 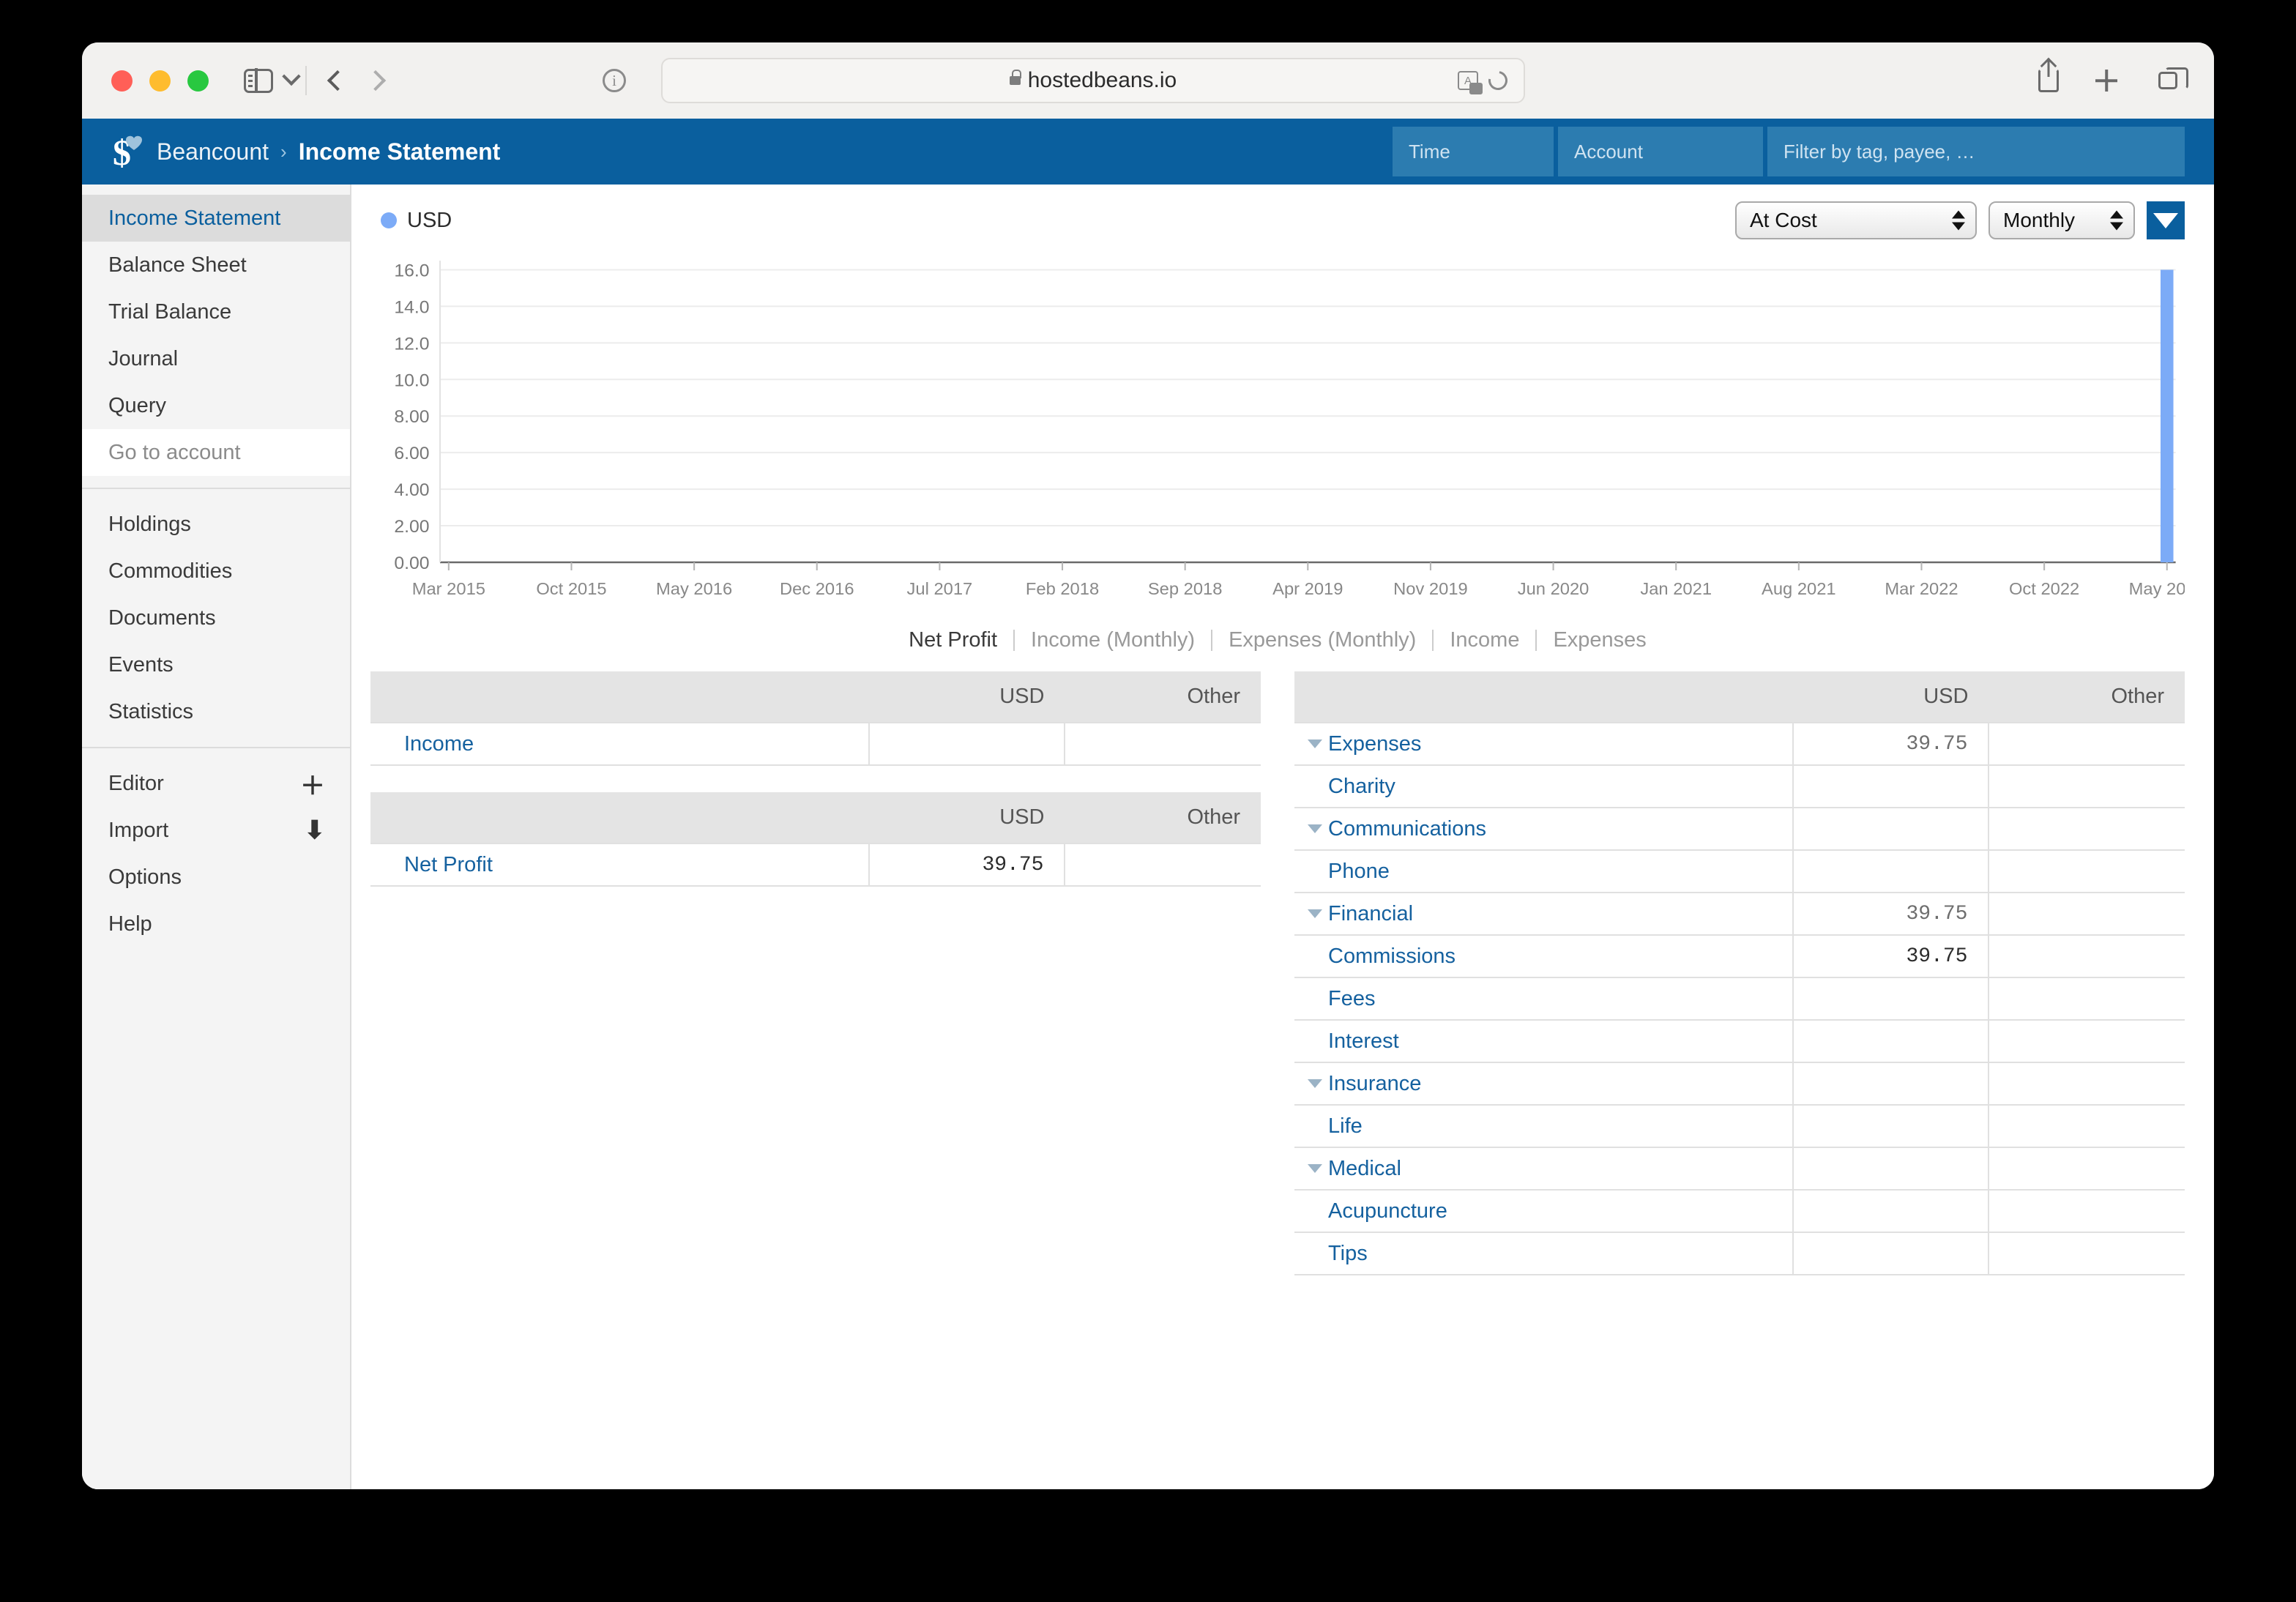 I want to click on chart-options-button, so click(x=2166, y=220).